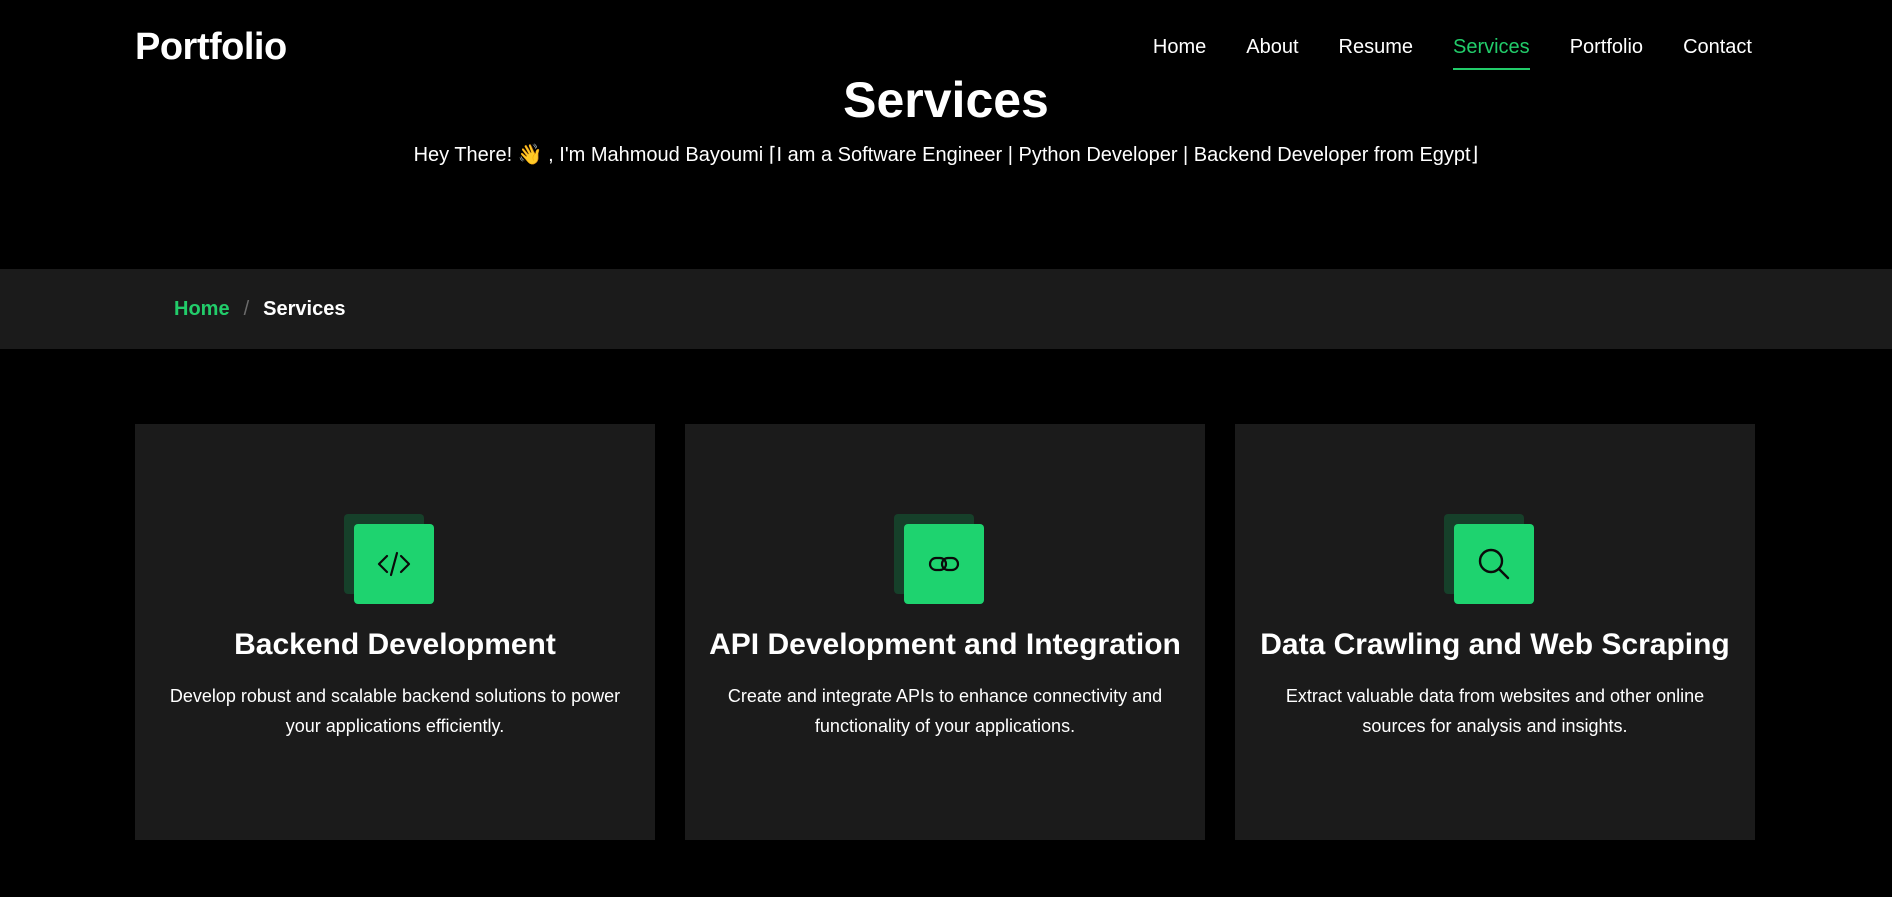  Describe the element at coordinates (1491, 52) in the screenshot. I see `nav-services: Services` at that location.